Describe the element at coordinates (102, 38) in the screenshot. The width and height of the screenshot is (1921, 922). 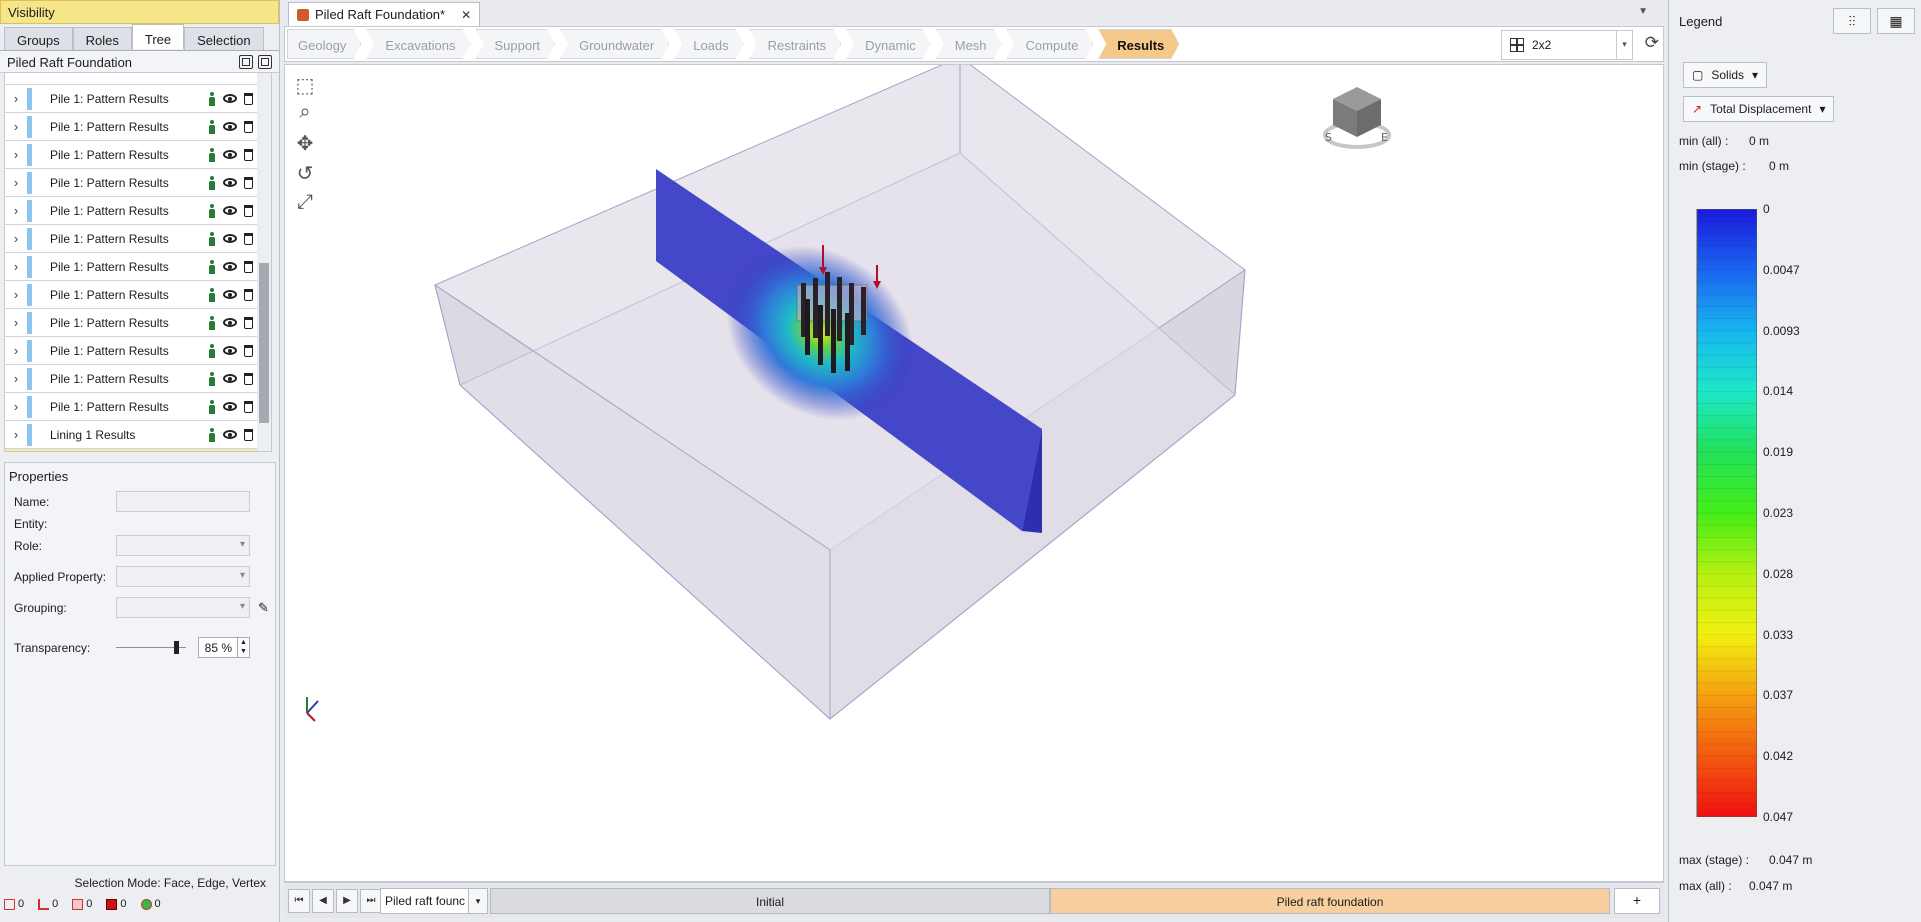
I see `tab-roles: Roles` at that location.